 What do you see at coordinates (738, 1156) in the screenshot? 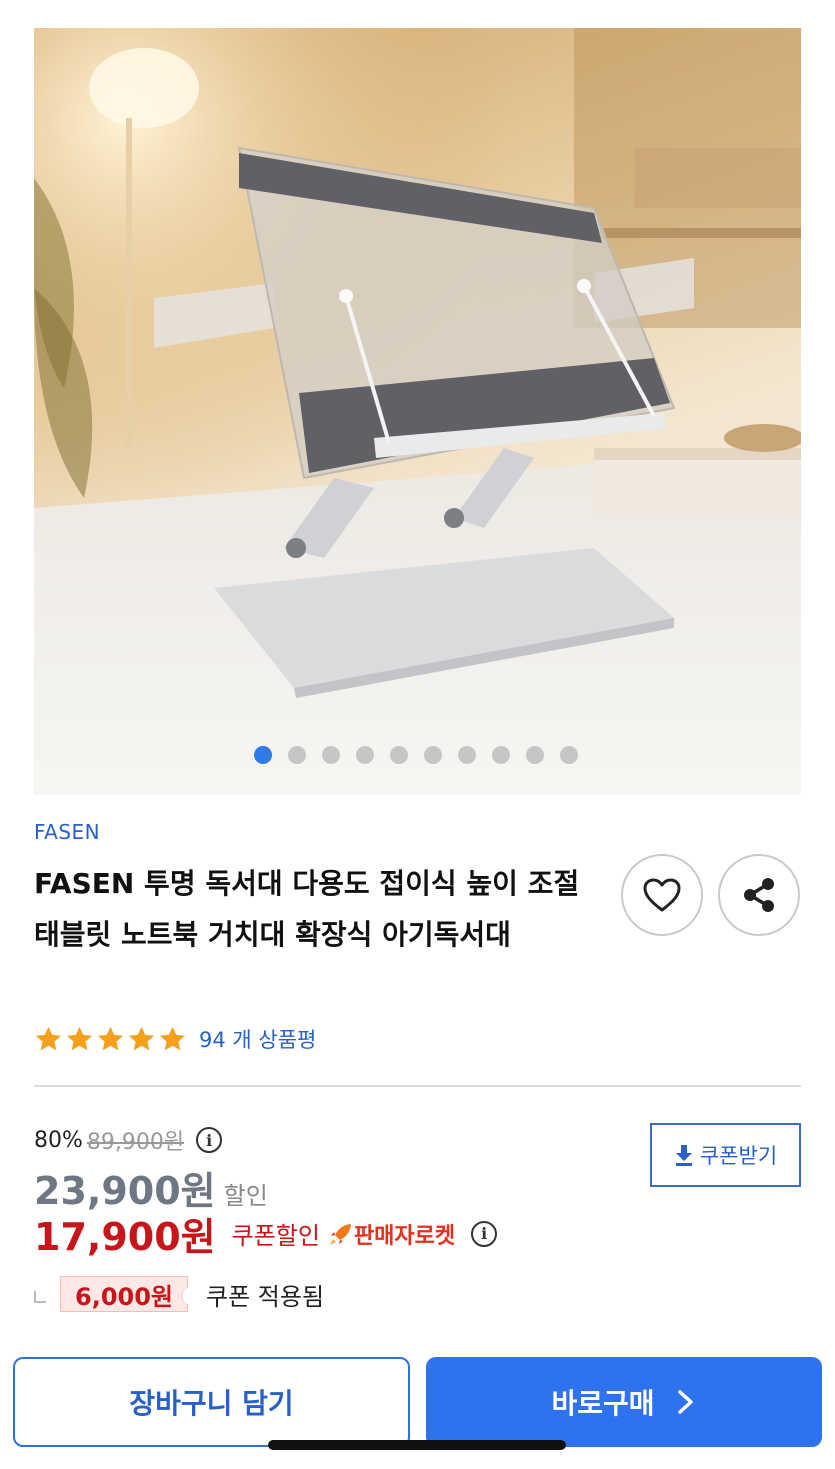
I see `get-coupon-label: 쿠폰받기` at bounding box center [738, 1156].